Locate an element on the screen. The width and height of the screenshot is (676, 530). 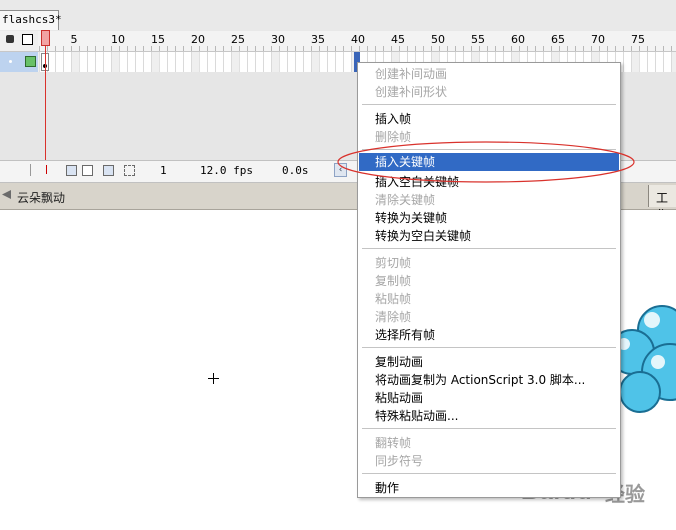
document-tab: flashcs3* is located at coordinates (31, 20).